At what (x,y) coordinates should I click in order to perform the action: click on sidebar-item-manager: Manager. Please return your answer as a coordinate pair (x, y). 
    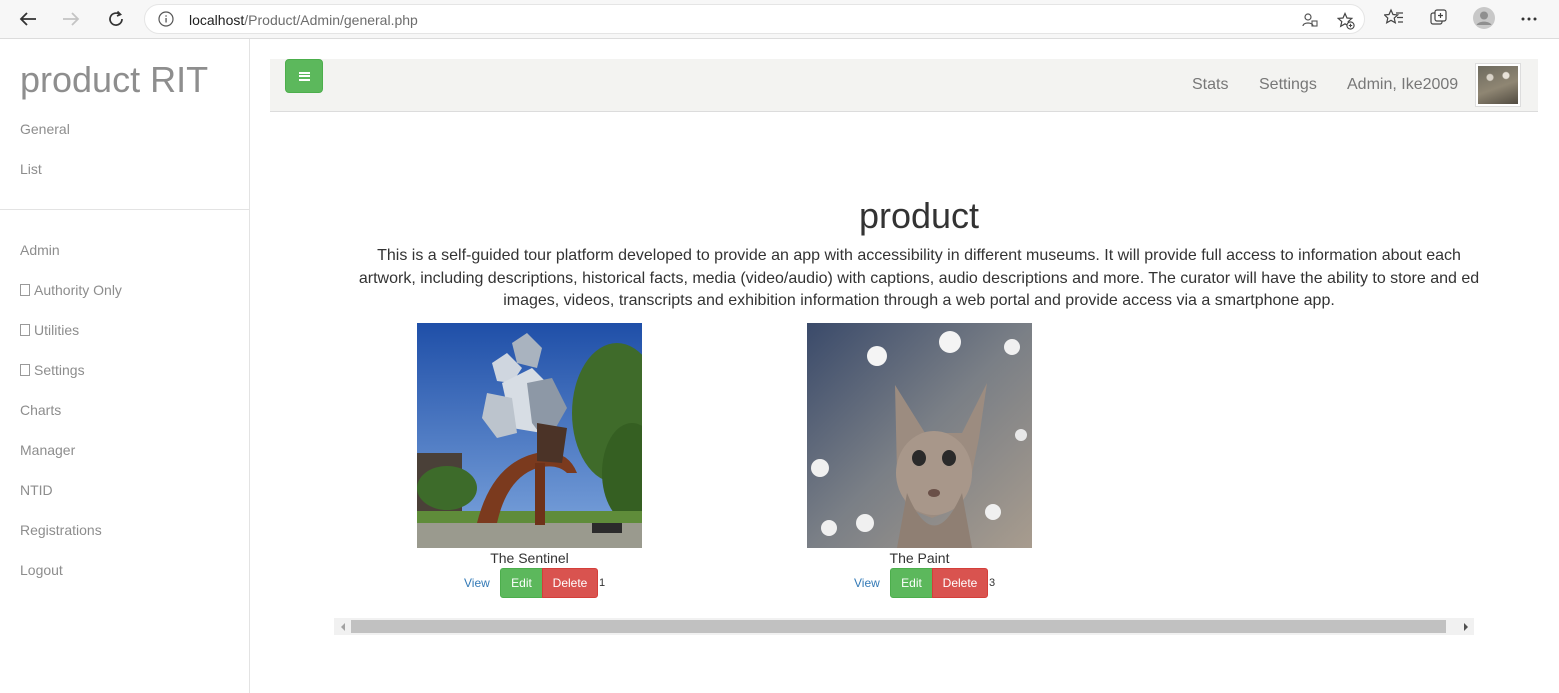
    Looking at the image, I should click on (47, 450).